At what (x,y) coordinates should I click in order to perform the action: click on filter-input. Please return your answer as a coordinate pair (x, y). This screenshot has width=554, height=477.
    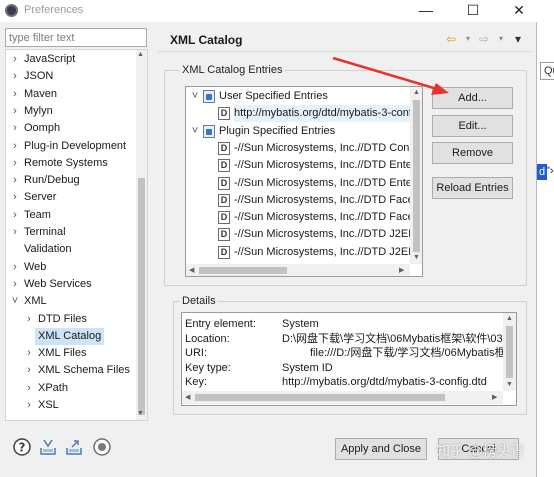
    Looking at the image, I should click on (76, 37).